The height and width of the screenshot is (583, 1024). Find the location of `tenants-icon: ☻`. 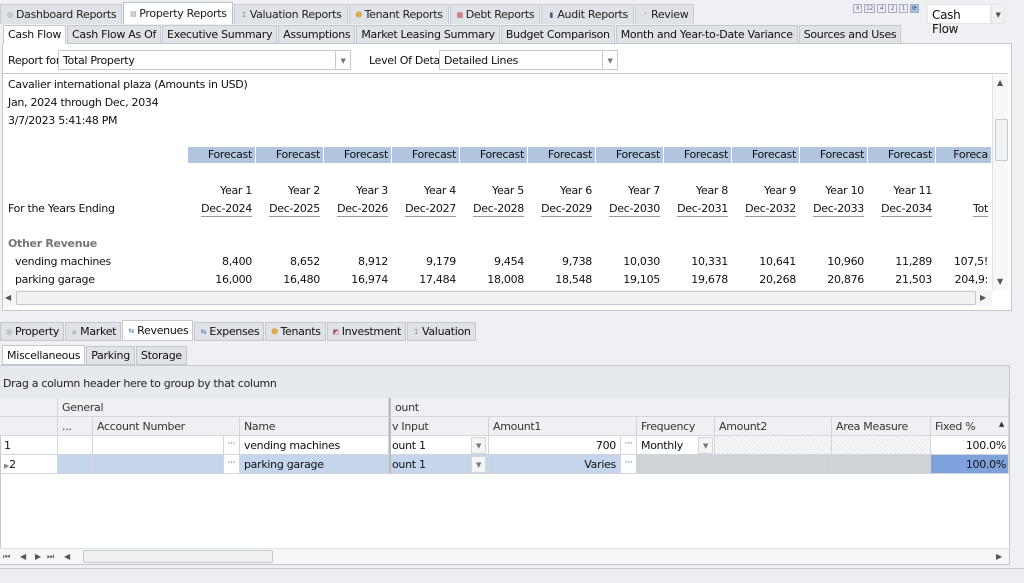

tenants-icon: ☻ is located at coordinates (274, 331).